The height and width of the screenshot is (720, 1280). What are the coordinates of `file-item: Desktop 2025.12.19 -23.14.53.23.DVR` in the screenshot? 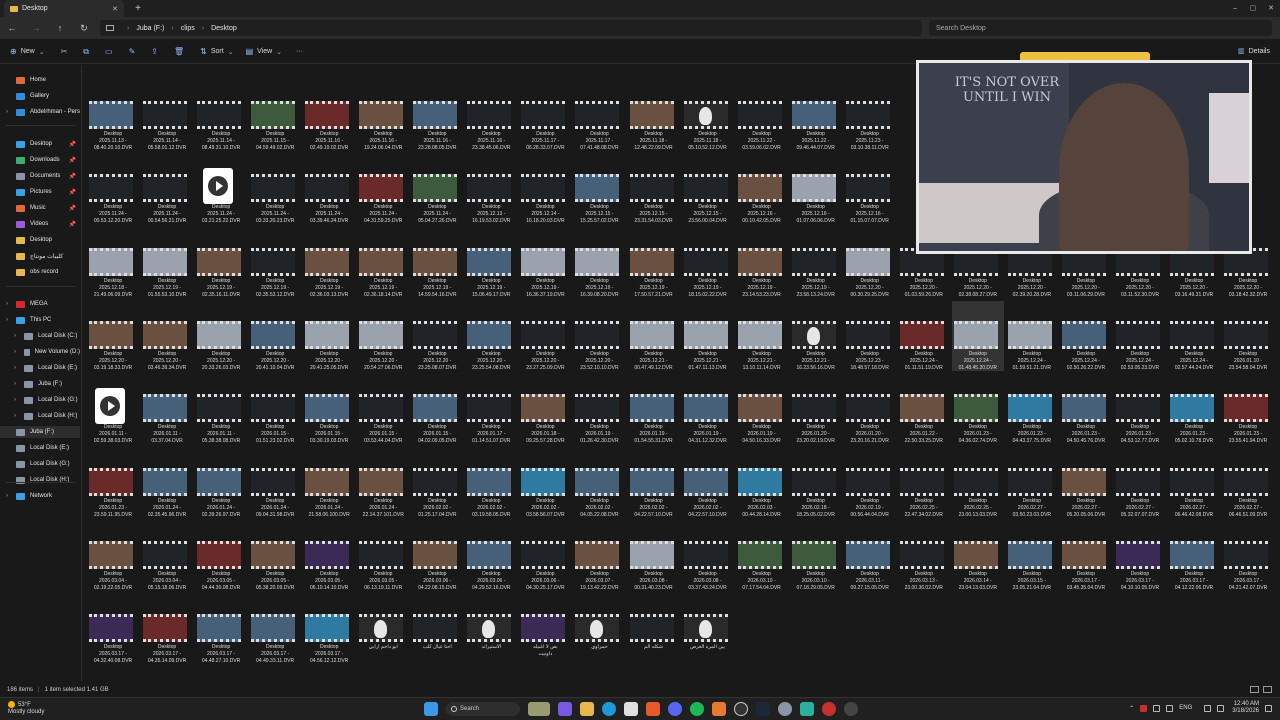 It's located at (762, 263).